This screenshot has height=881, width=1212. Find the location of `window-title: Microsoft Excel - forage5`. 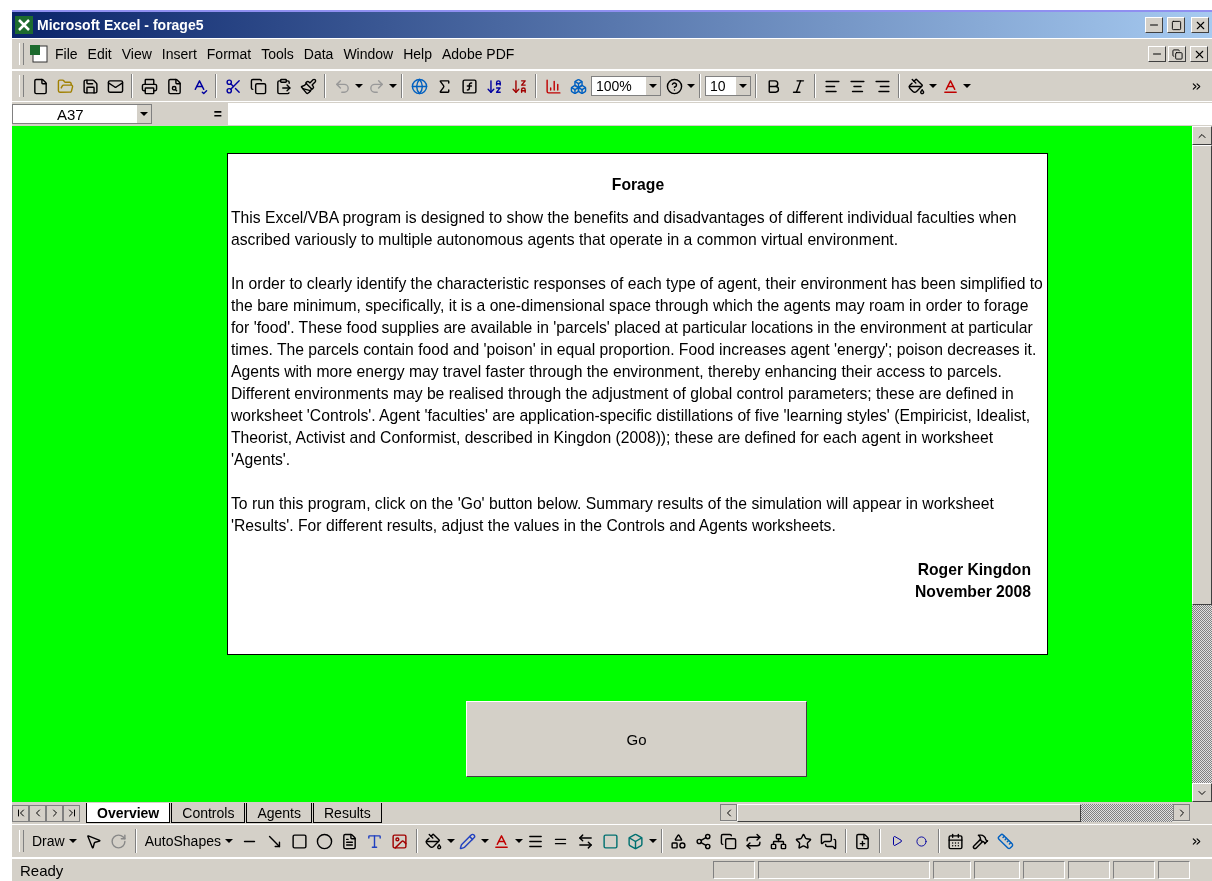

window-title: Microsoft Excel - forage5 is located at coordinates (121, 25).